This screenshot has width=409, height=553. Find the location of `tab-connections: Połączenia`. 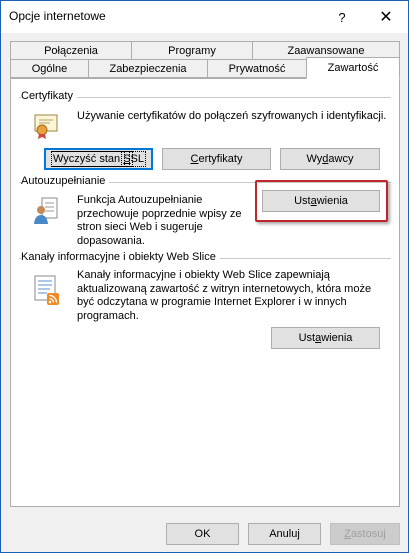

tab-connections: Połączenia is located at coordinates (71, 50).